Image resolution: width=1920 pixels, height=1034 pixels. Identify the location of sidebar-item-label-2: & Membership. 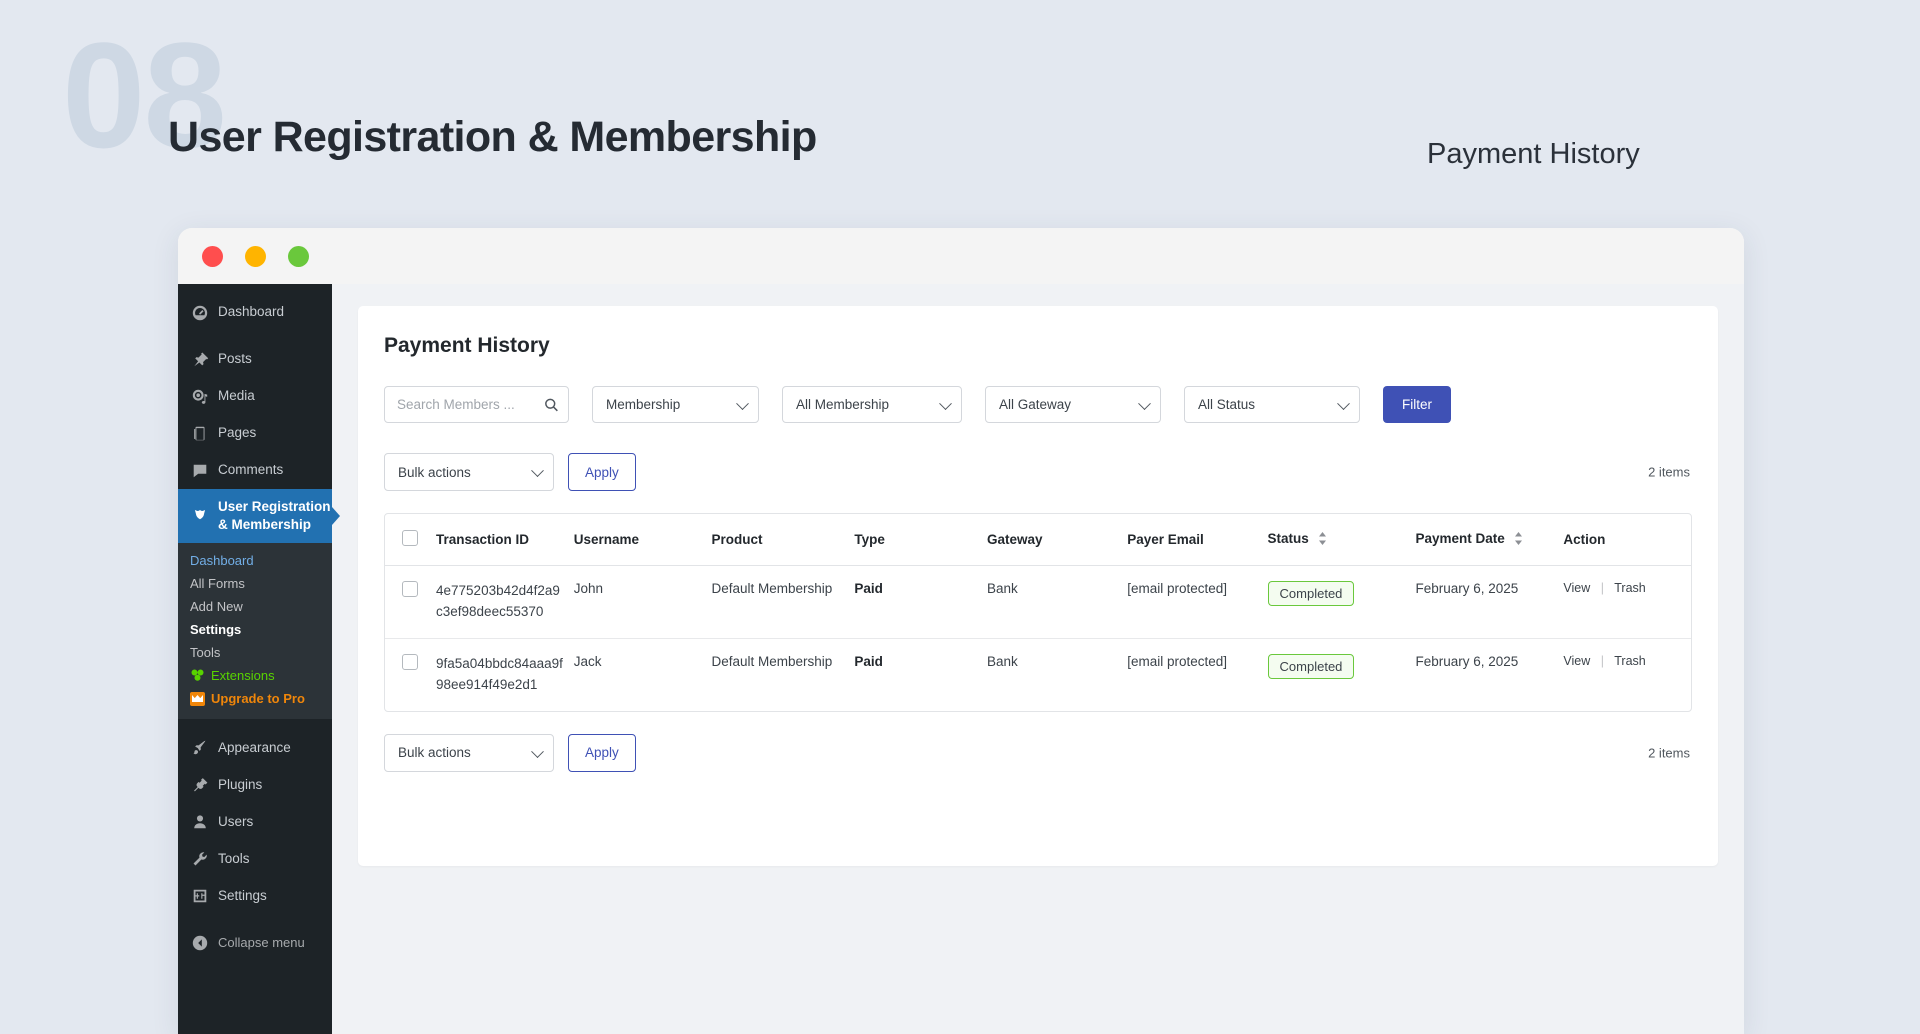
(265, 525).